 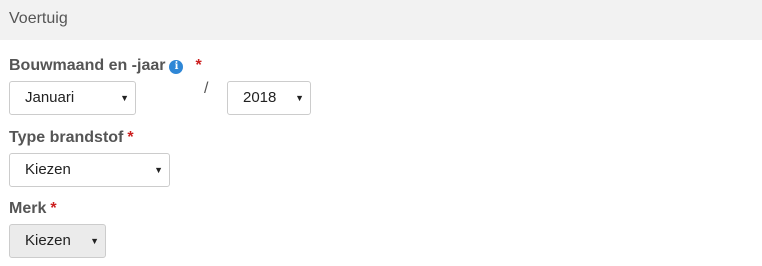 I want to click on section-title: Voertuig, so click(x=38, y=18).